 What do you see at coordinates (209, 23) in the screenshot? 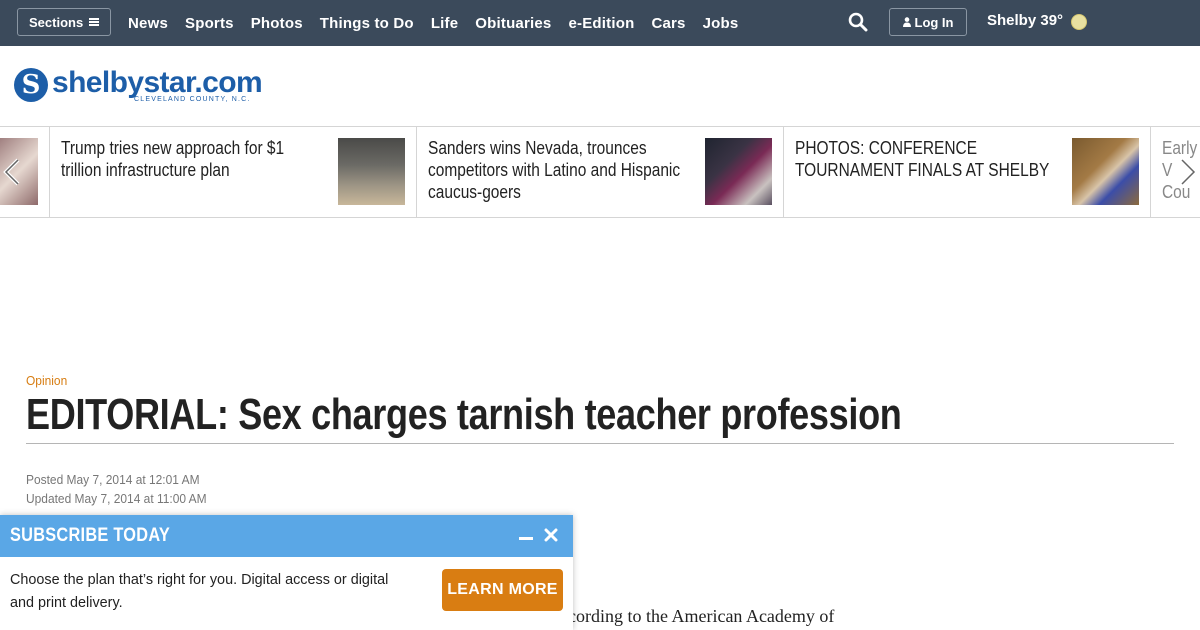
I see `nav-item-sports: Sports` at bounding box center [209, 23].